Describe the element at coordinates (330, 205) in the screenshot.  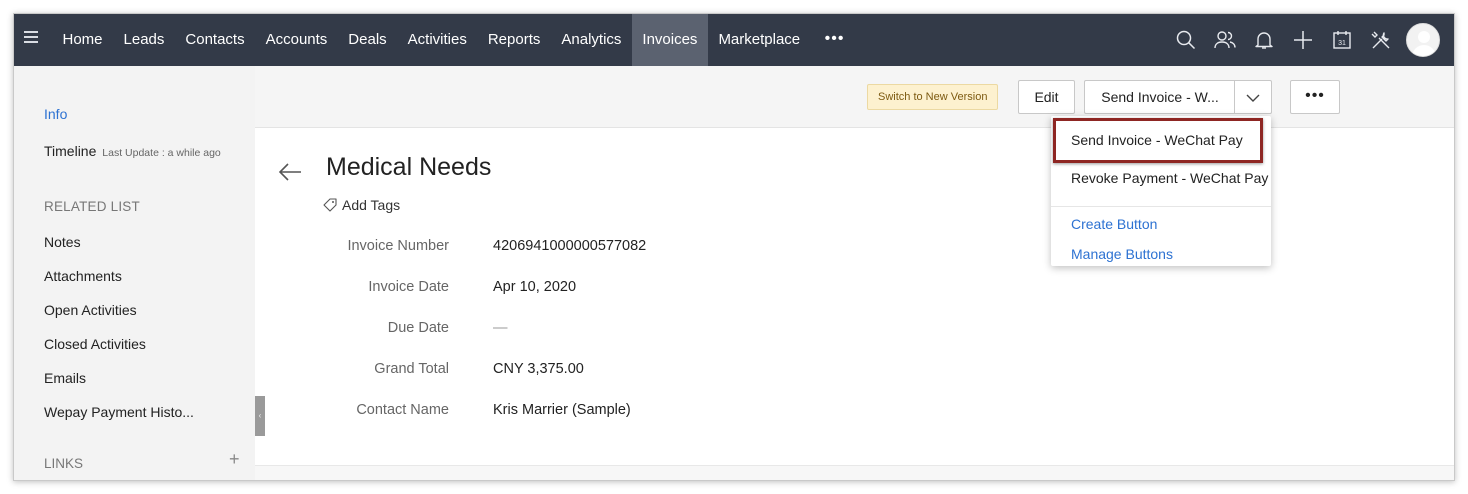
I see `tag-icon` at that location.